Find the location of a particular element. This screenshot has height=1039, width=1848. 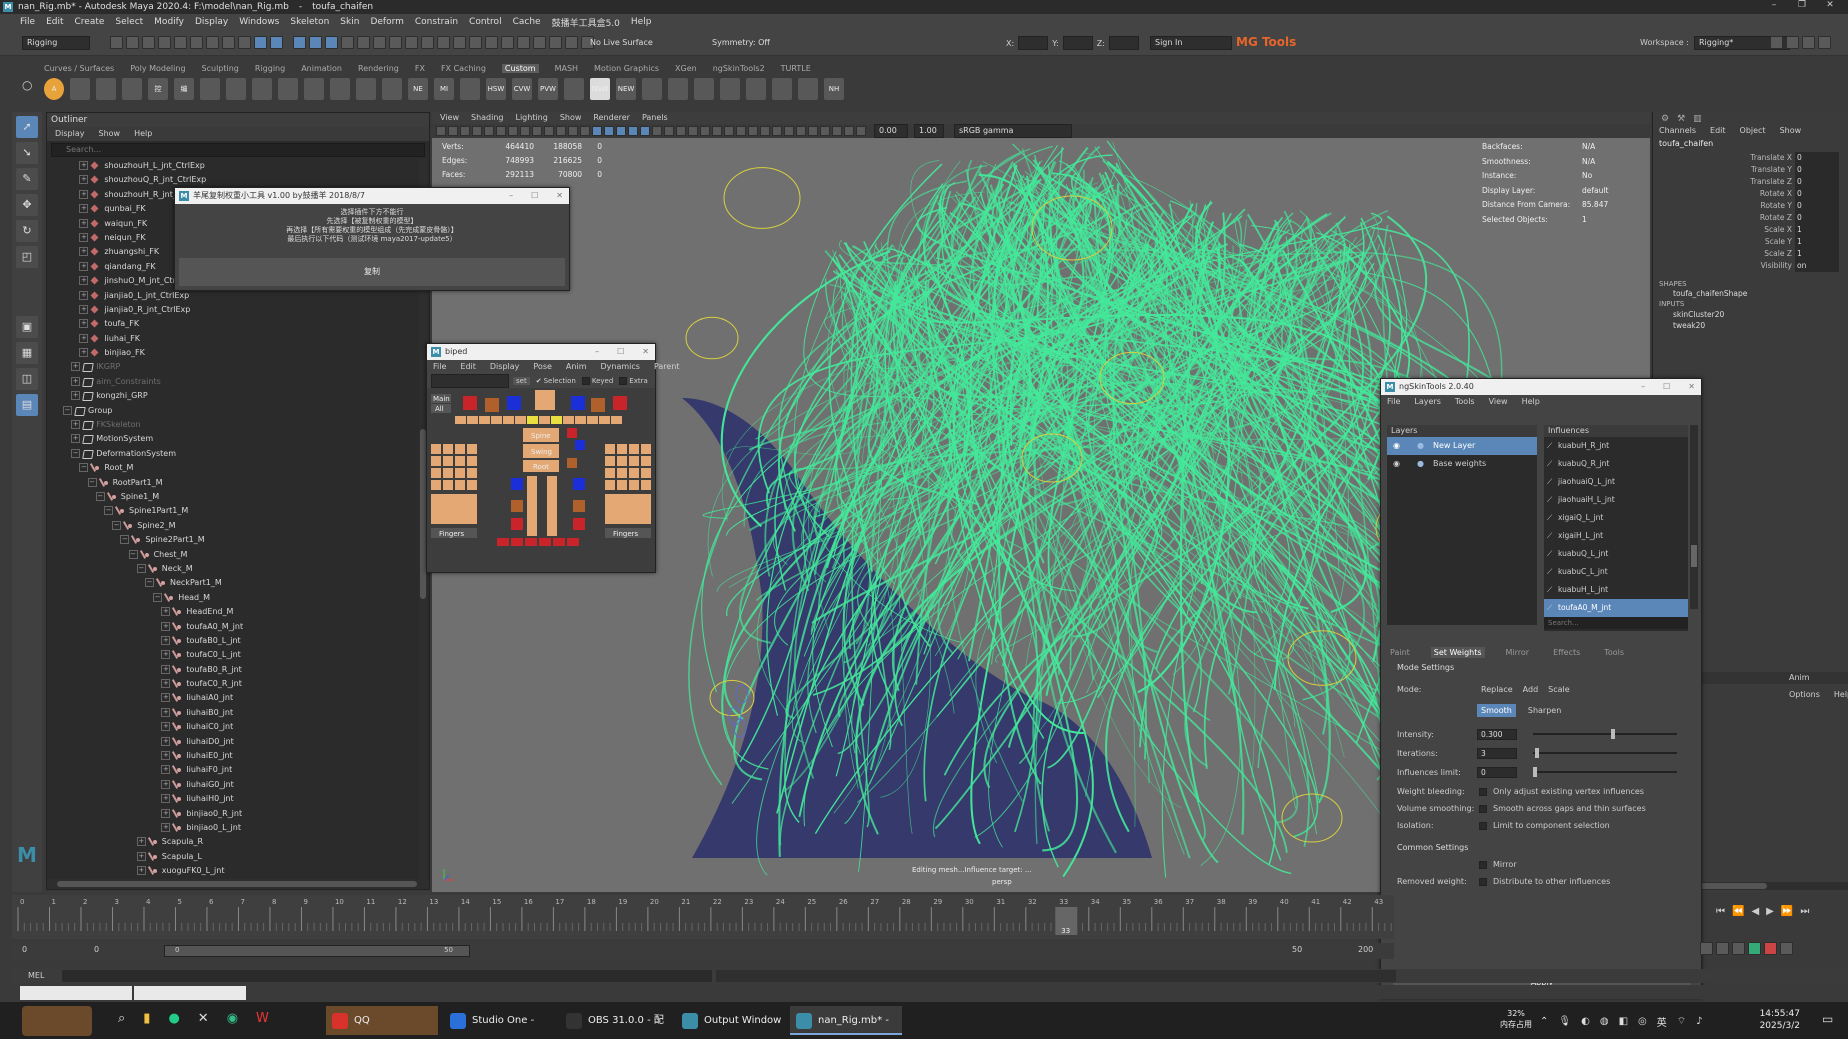

menu-item: Edit is located at coordinates (54, 22).